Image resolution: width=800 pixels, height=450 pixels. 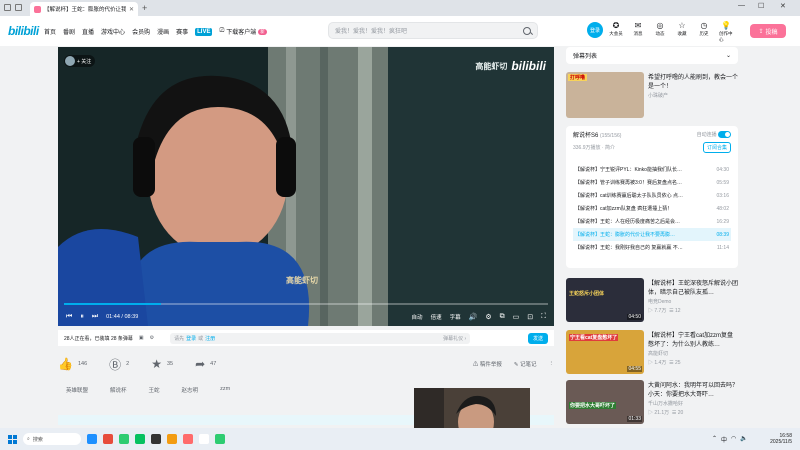 I want to click on in-video-caption: 高能虾切, so click(x=302, y=280).